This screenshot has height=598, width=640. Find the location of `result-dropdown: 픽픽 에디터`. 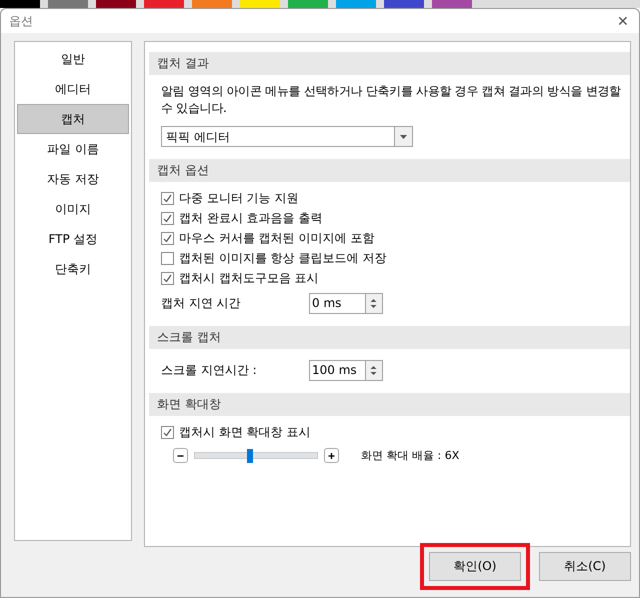

result-dropdown: 픽픽 에디터 is located at coordinates (287, 136).